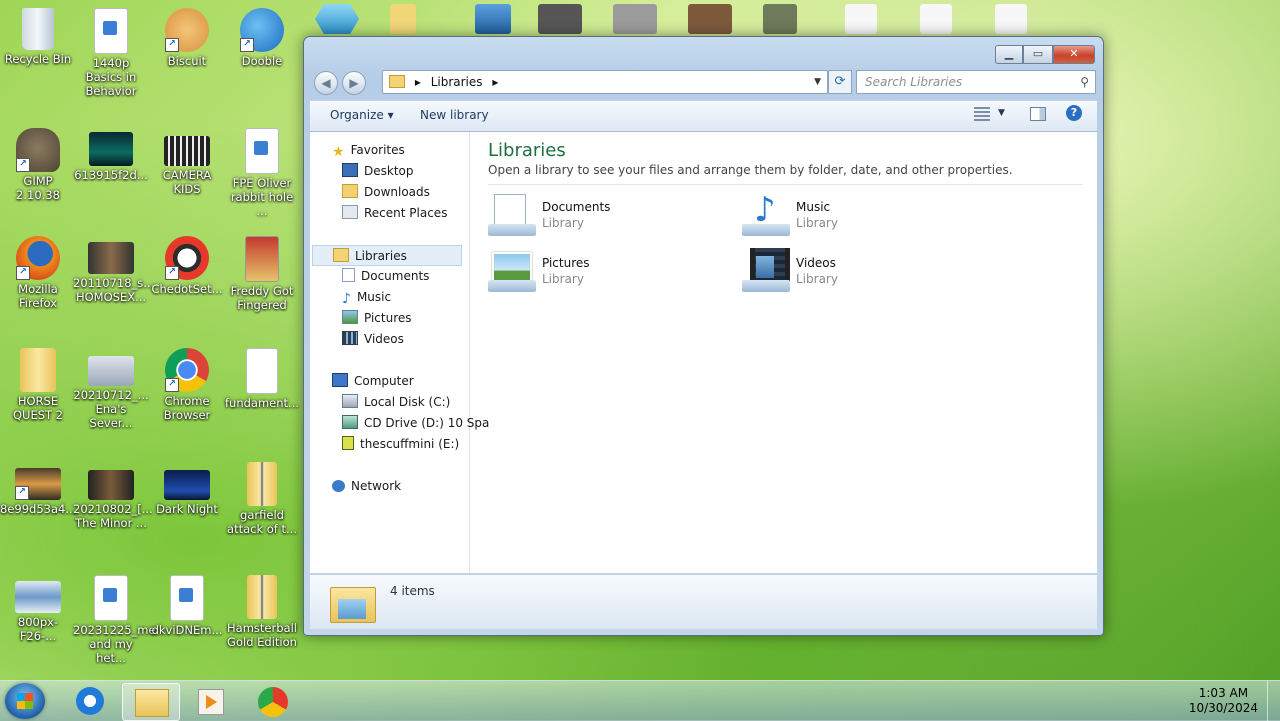  Describe the element at coordinates (400, 444) in the screenshot. I see `nav-usb-drive: thescuffmini (E:)` at that location.